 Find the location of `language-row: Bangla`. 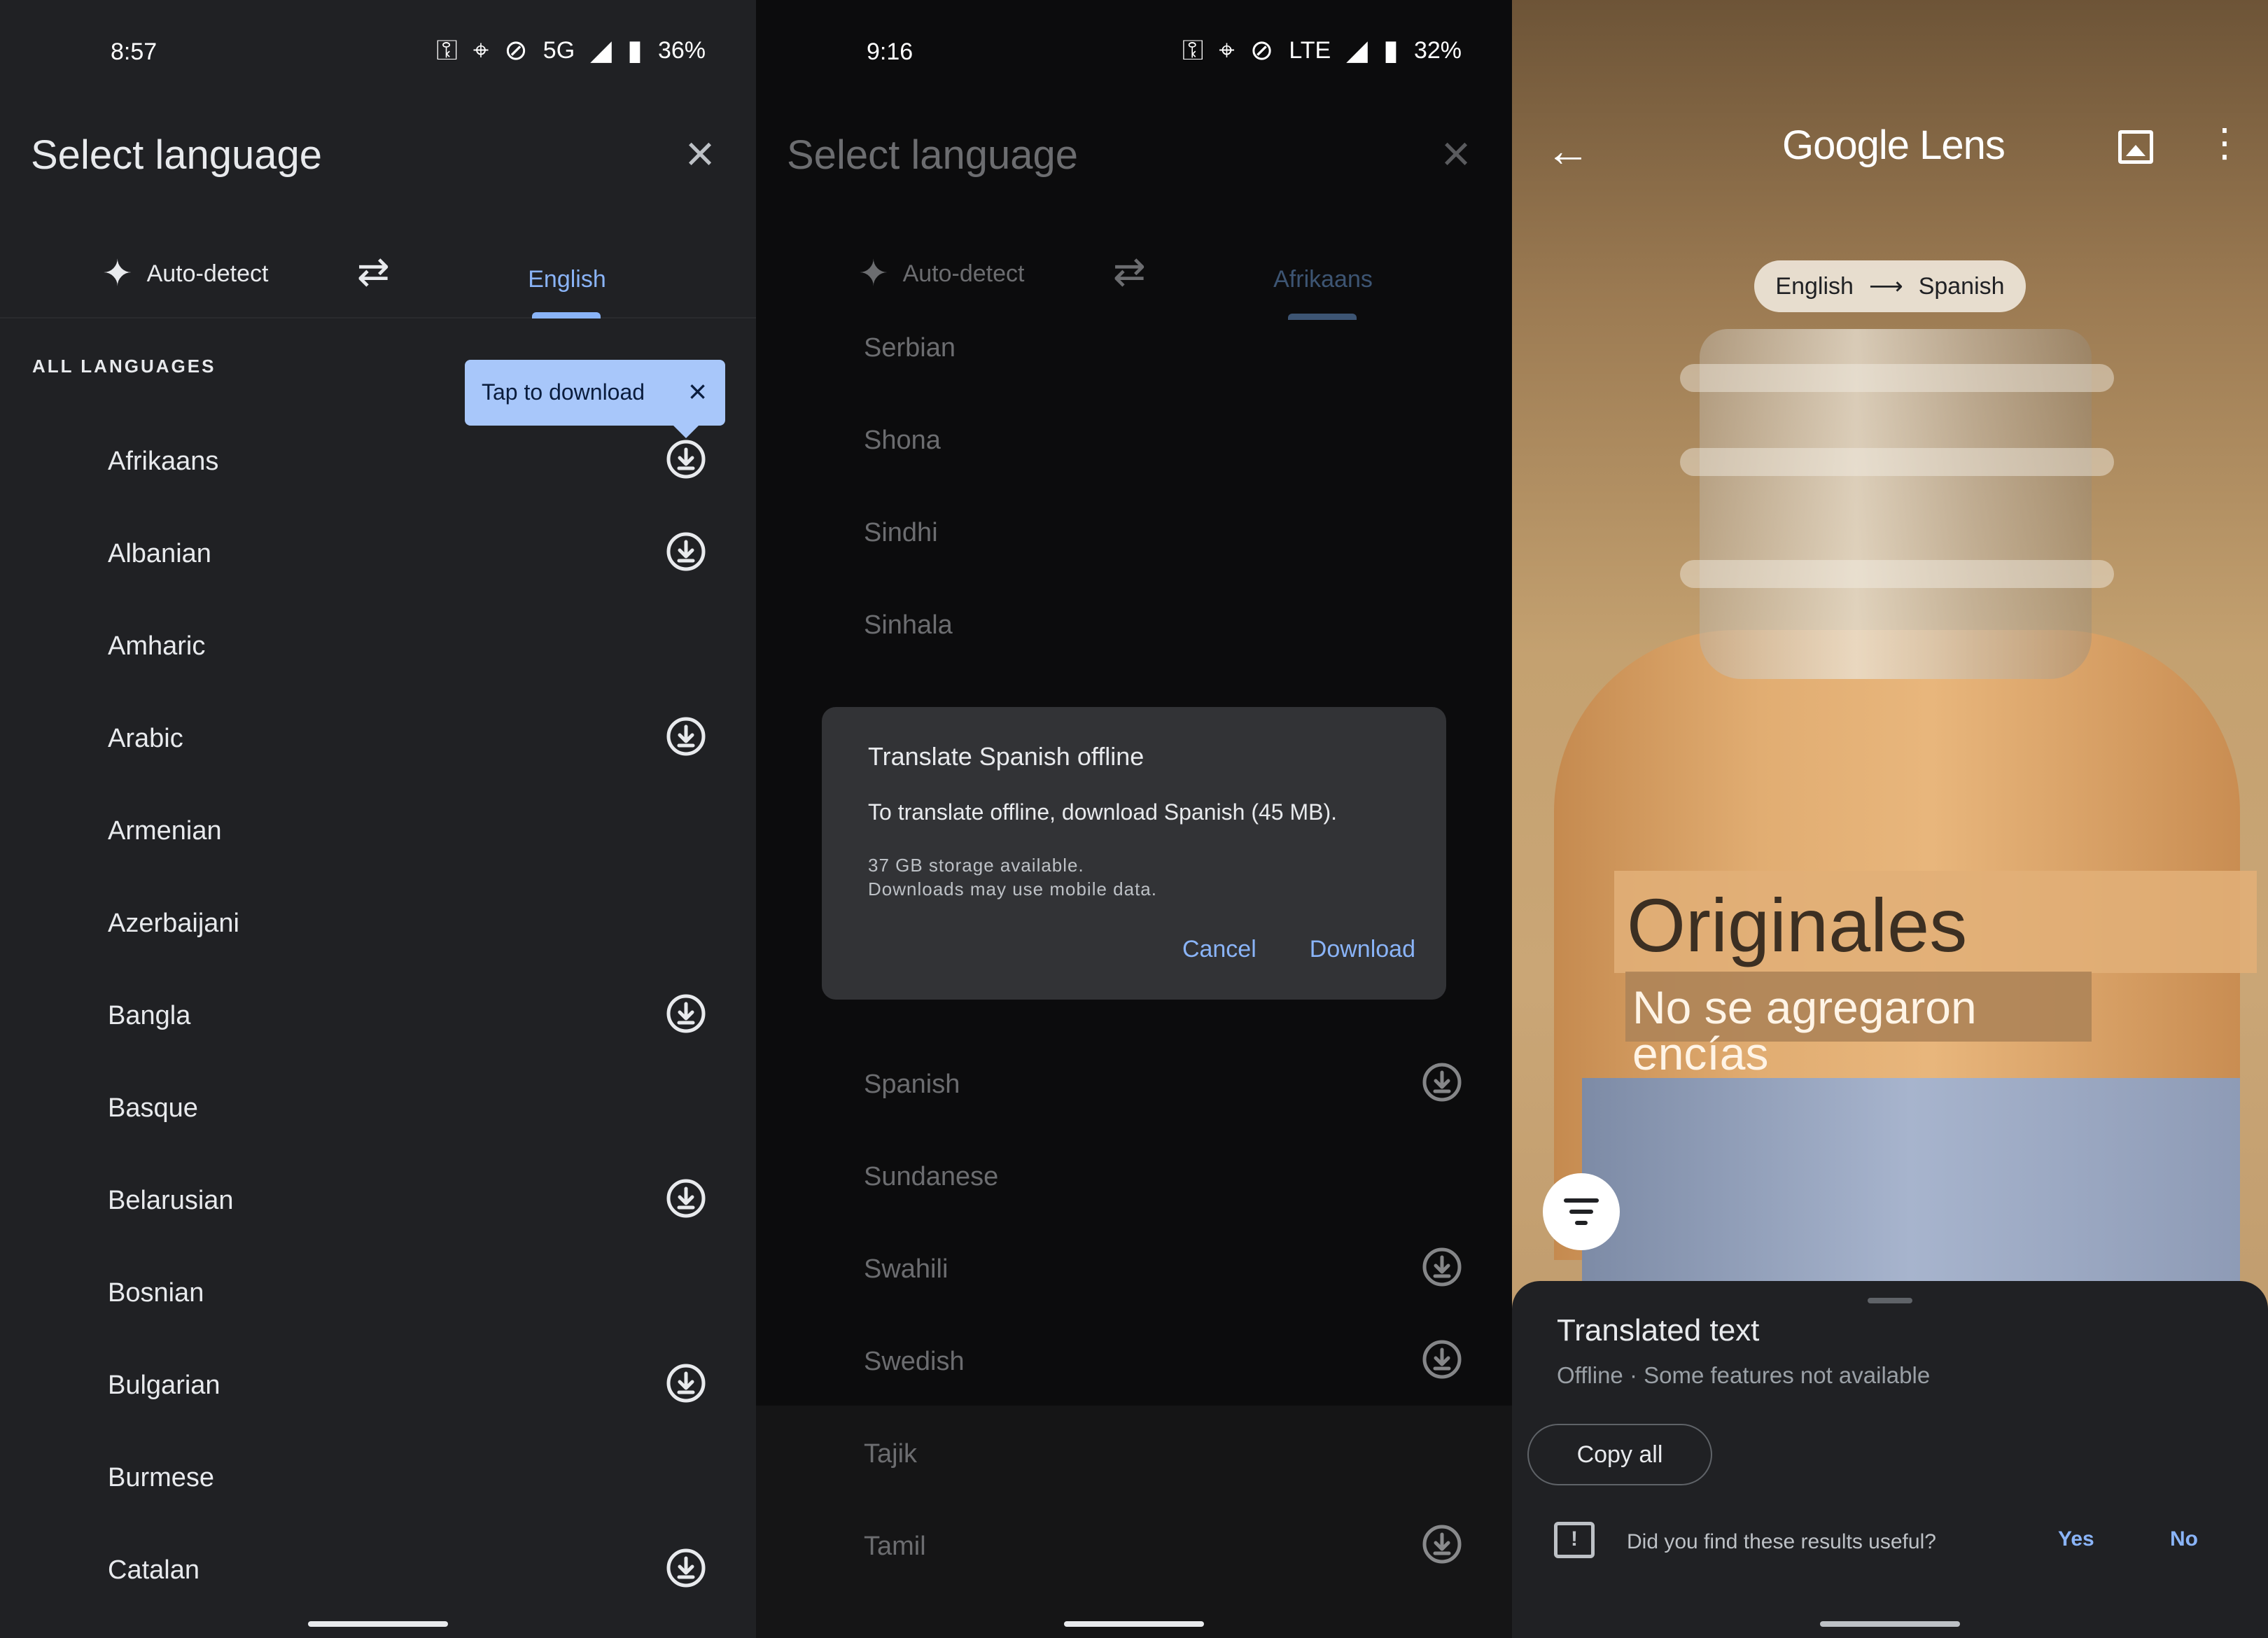

language-row: Bangla is located at coordinates (378, 1013).